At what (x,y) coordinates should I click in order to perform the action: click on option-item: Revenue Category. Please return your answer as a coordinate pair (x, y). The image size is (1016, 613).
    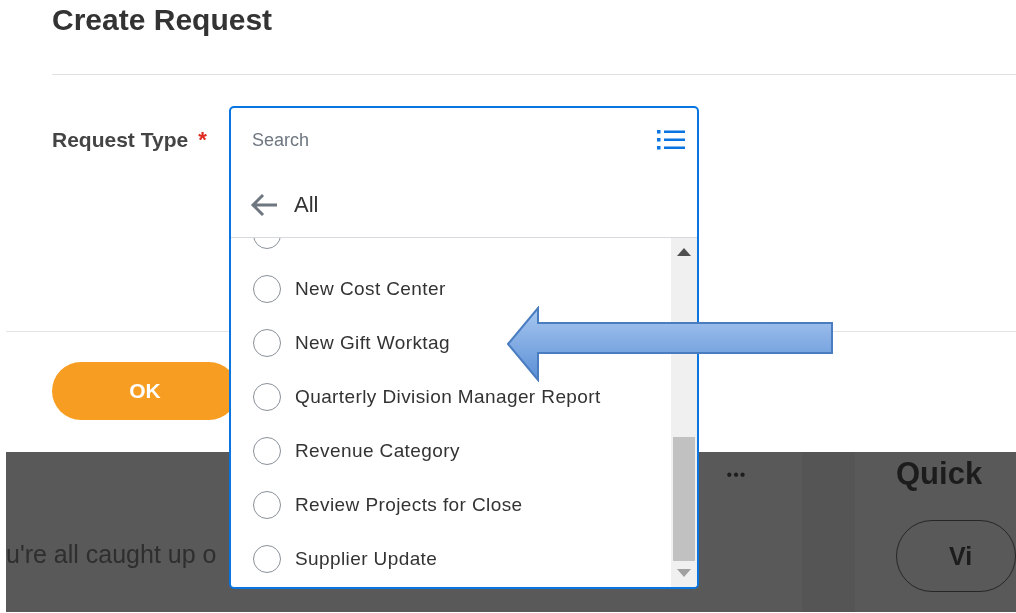
    Looking at the image, I should click on (345, 451).